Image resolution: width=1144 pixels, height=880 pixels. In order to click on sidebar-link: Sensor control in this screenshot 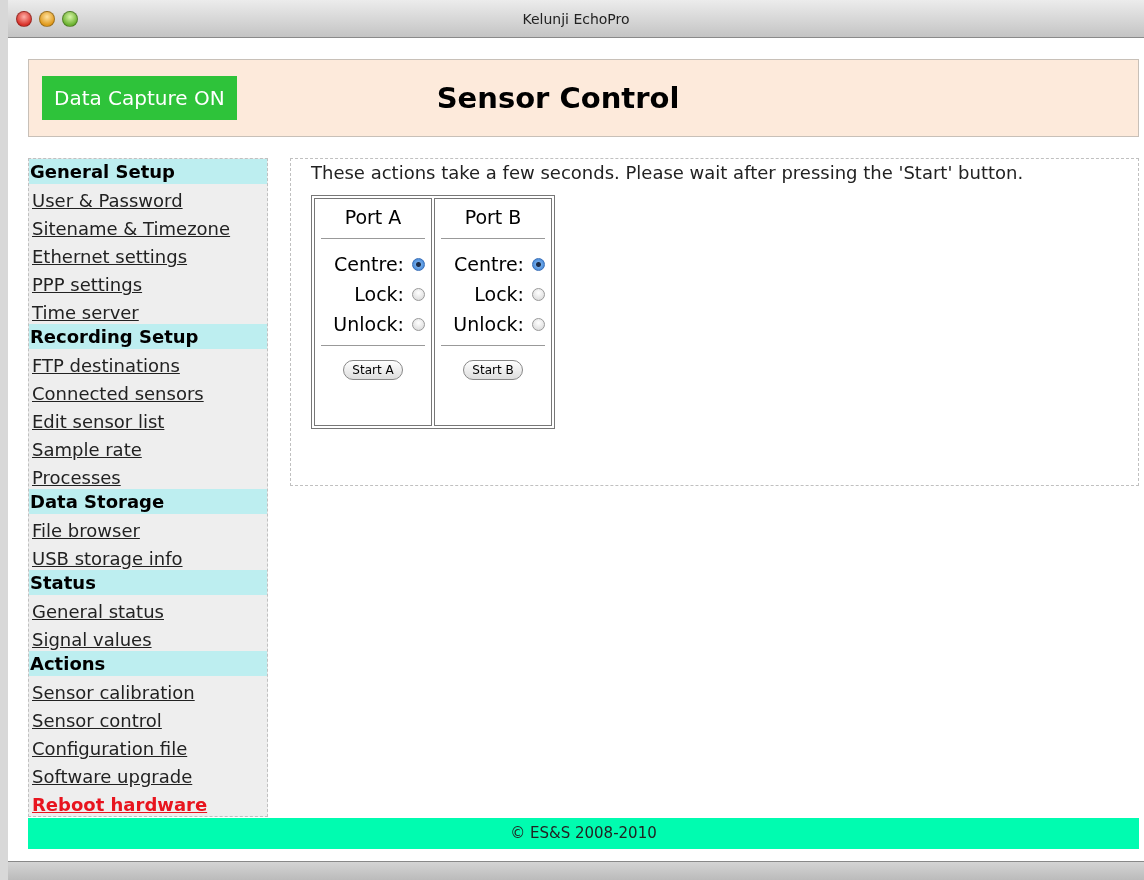, I will do `click(97, 721)`.